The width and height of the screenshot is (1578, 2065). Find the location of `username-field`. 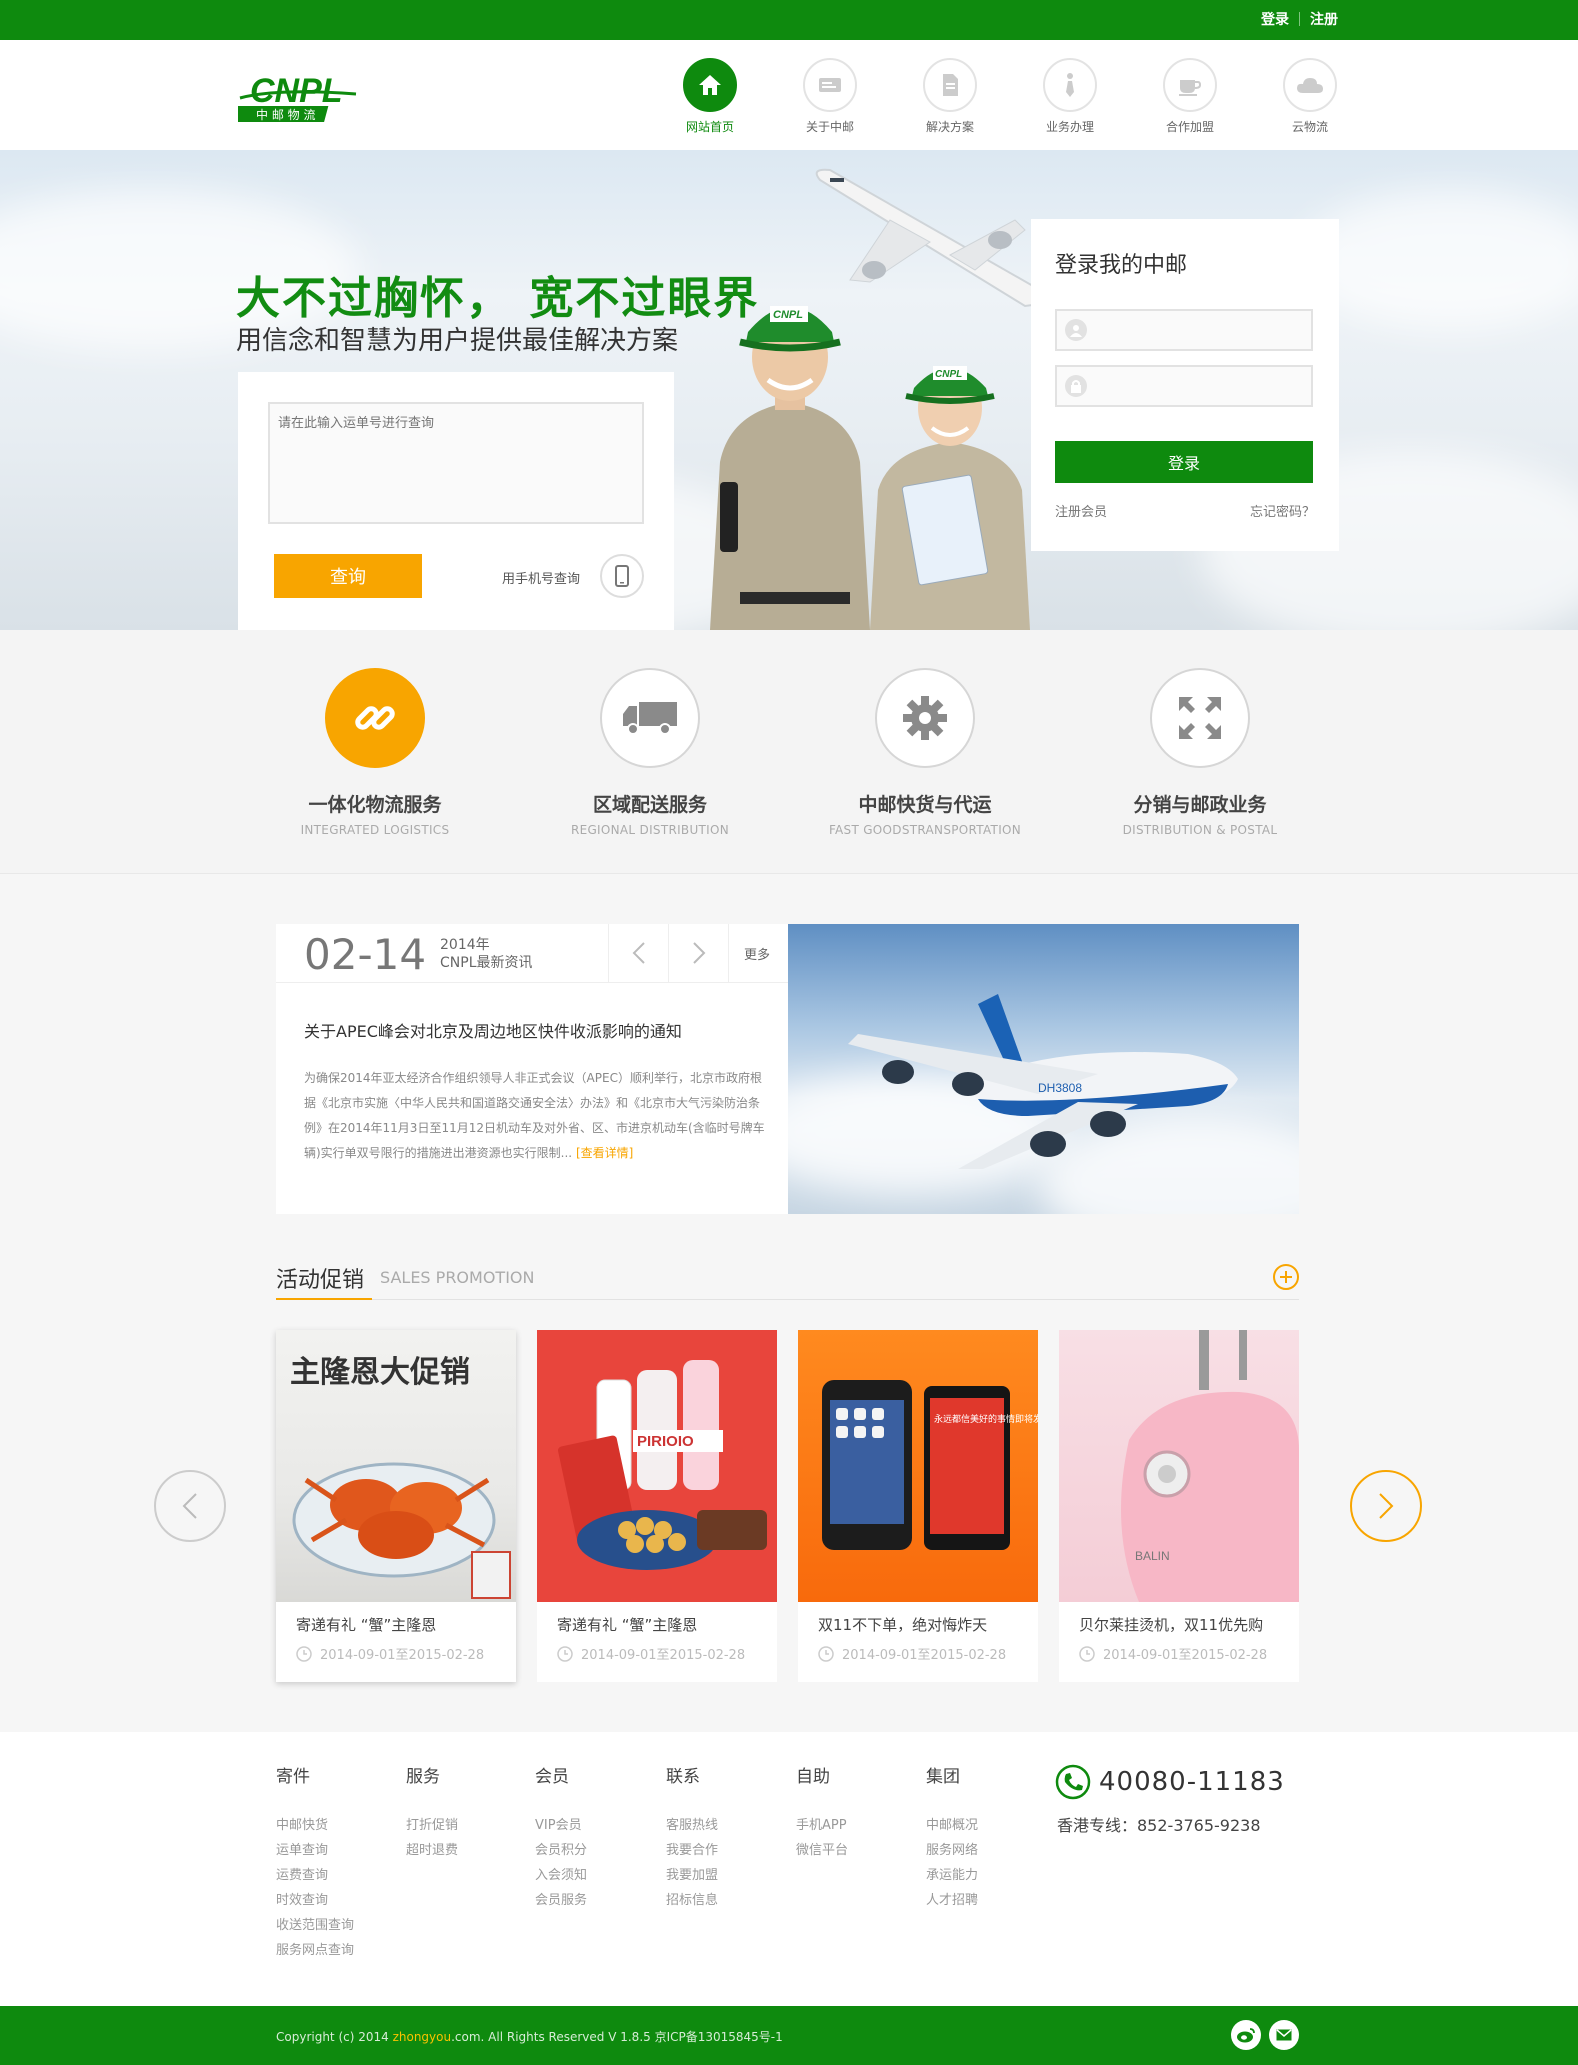

username-field is located at coordinates (1184, 330).